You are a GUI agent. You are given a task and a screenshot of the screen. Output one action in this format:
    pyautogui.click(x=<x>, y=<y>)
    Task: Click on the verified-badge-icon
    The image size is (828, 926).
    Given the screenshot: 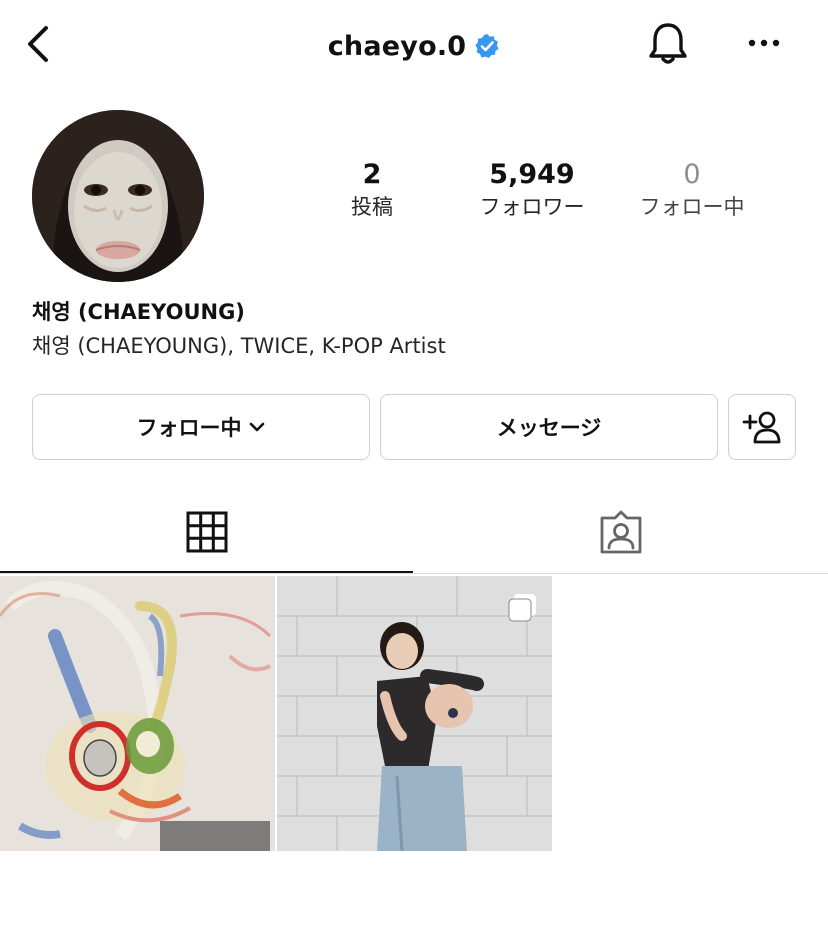 What is the action you would take?
    pyautogui.click(x=487, y=46)
    